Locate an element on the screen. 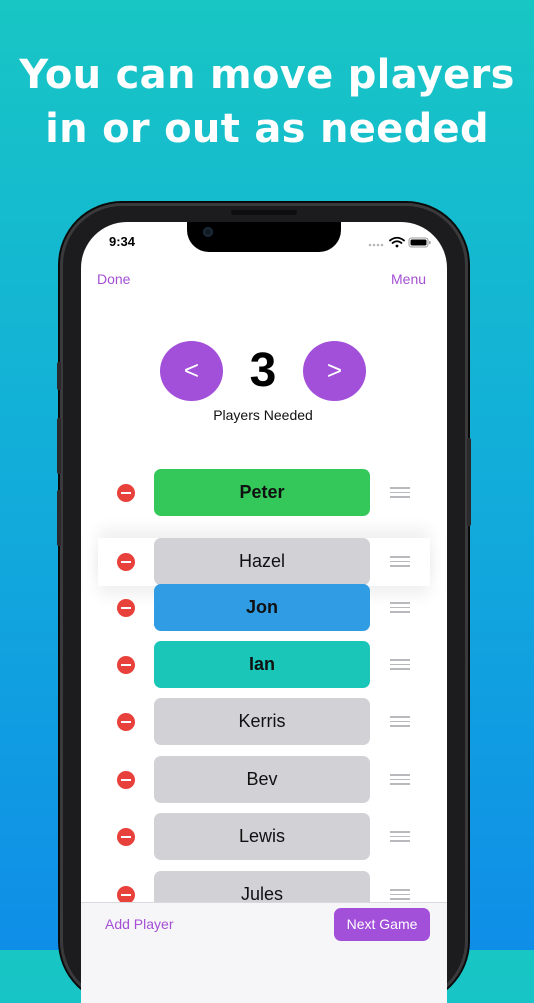 The height and width of the screenshot is (1003, 534). player-name-button: Peter is located at coordinates (262, 492).